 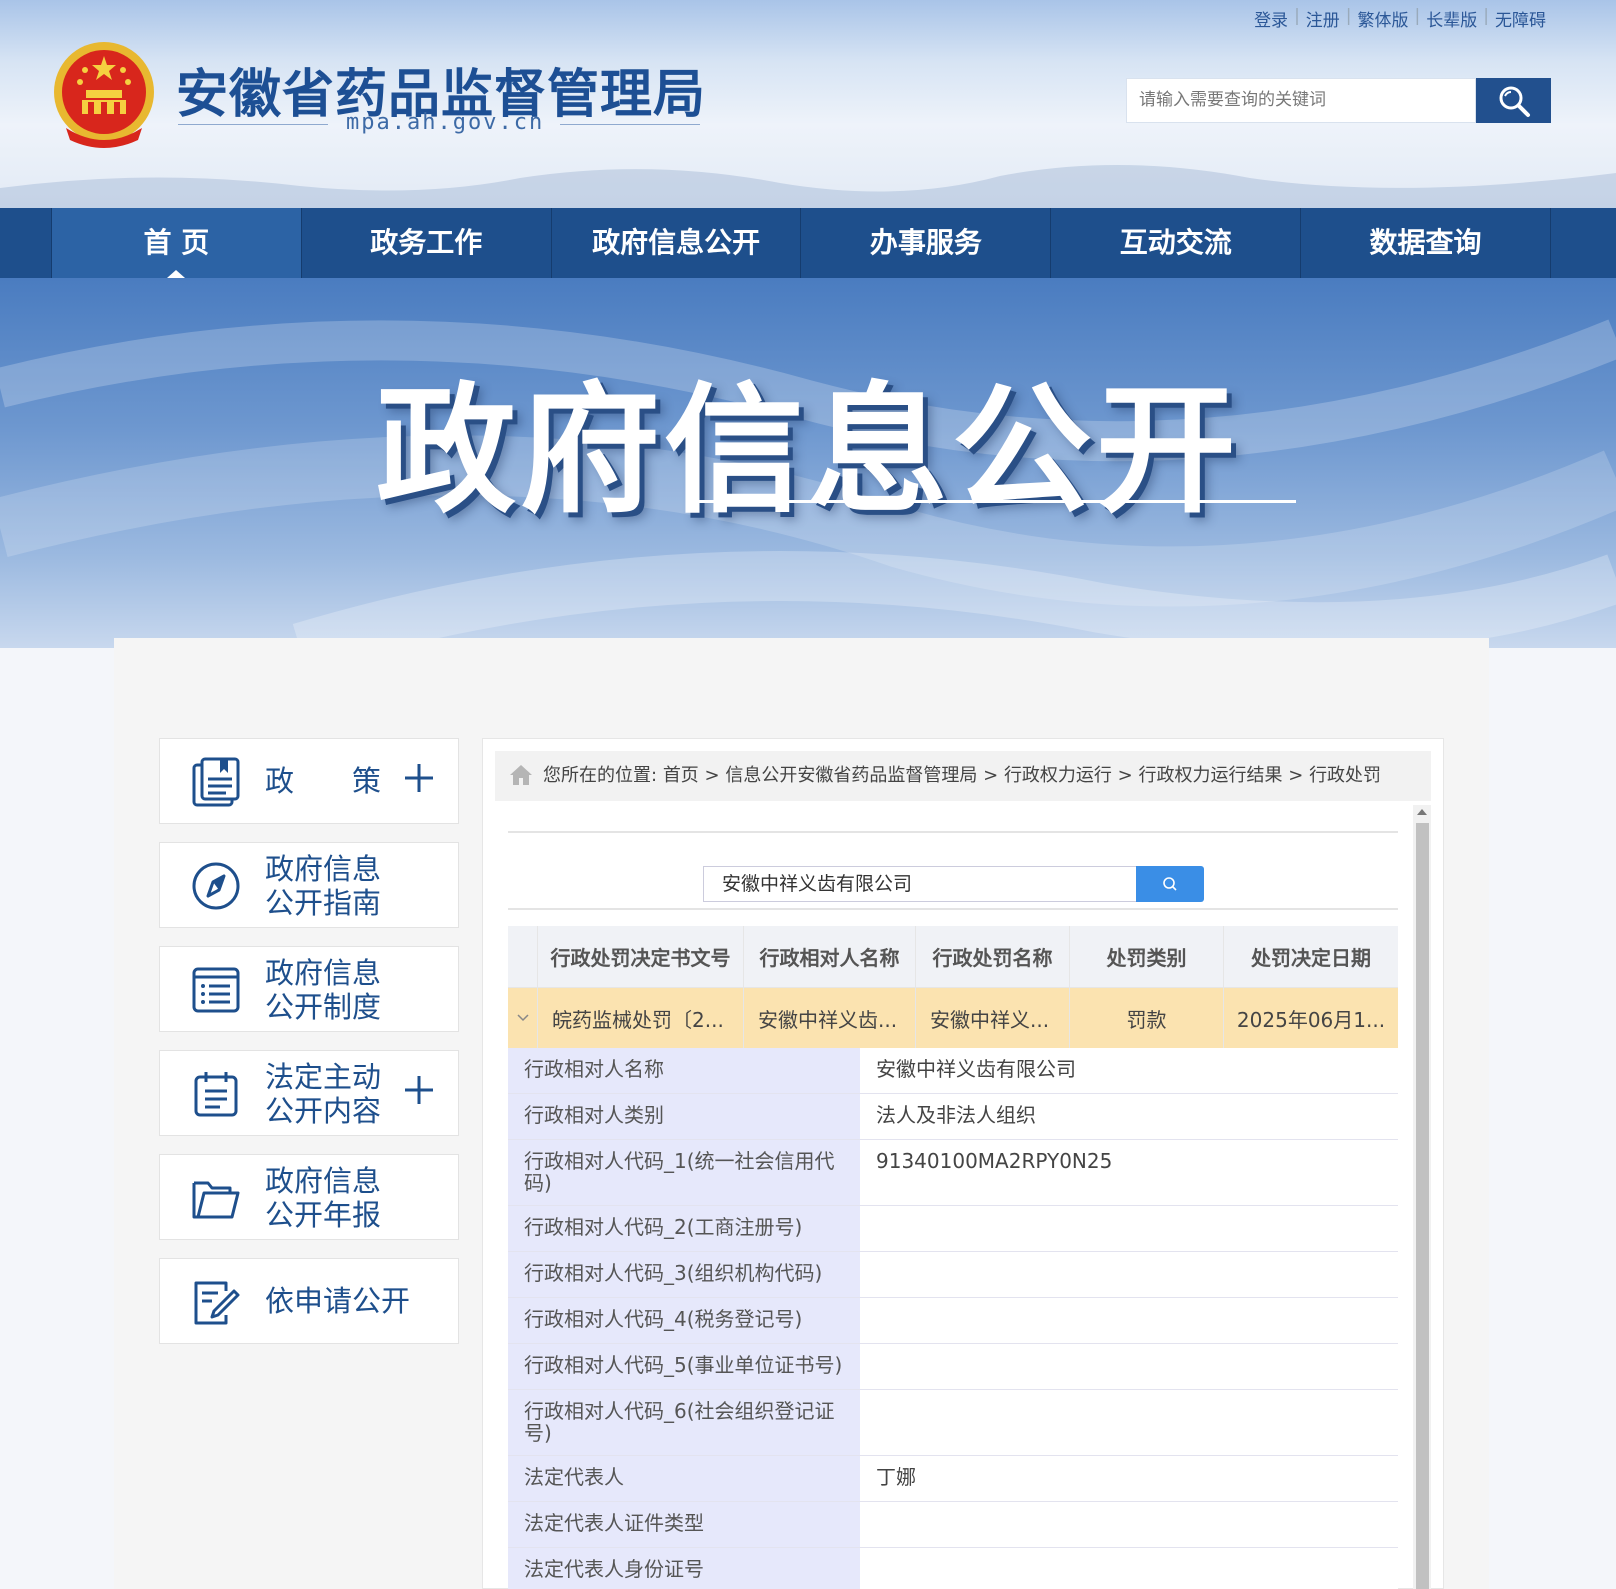 I want to click on accessibility-link: 无障碍, so click(x=1520, y=18).